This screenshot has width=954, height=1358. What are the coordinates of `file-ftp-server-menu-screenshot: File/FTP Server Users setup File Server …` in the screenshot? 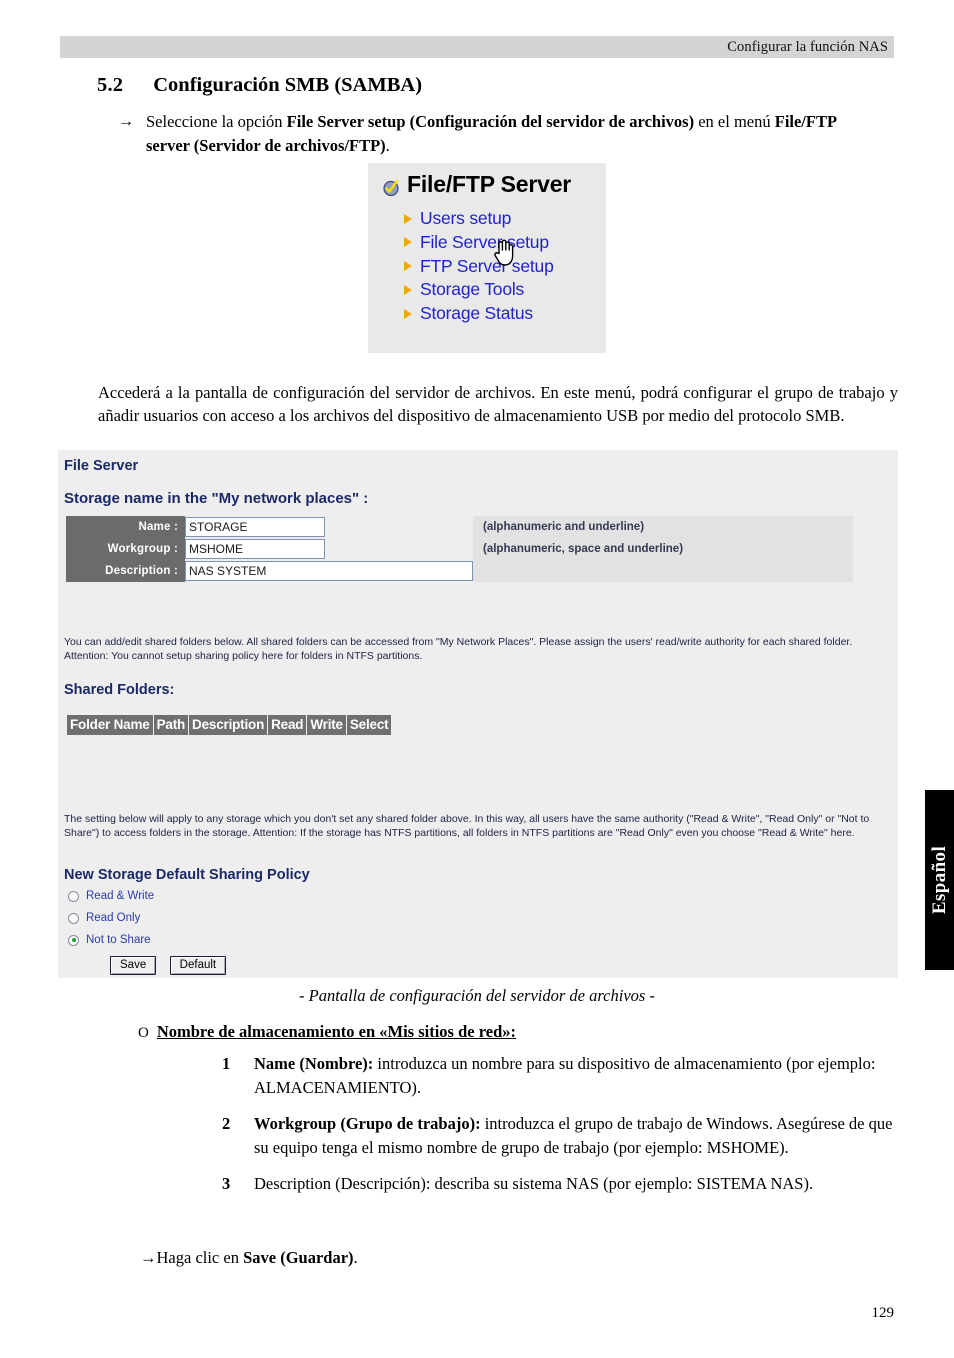 It's located at (487, 258).